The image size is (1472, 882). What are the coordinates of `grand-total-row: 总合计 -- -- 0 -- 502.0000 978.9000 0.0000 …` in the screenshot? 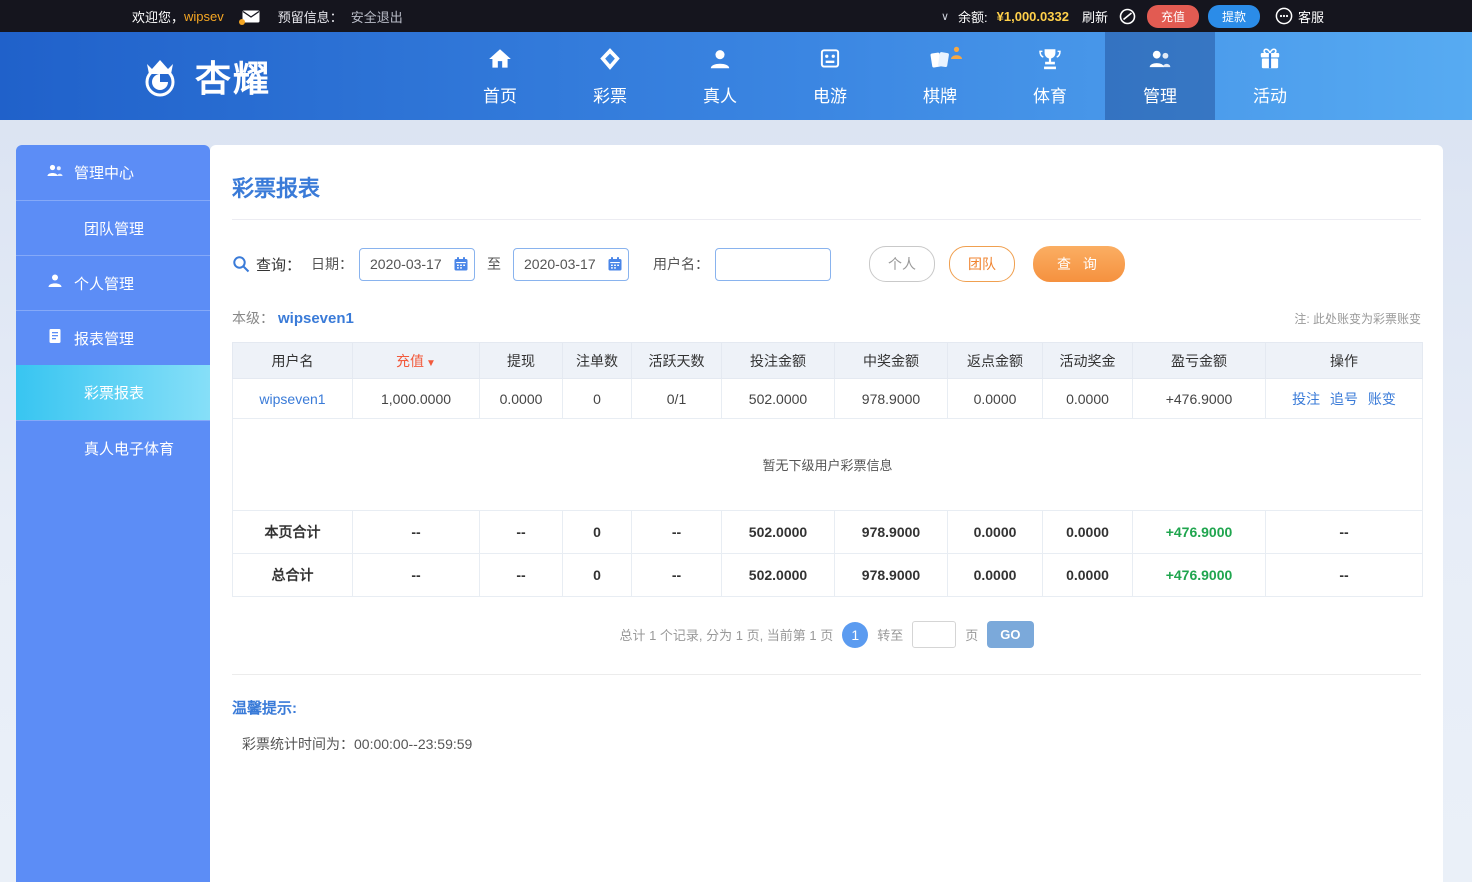 It's located at (827, 575).